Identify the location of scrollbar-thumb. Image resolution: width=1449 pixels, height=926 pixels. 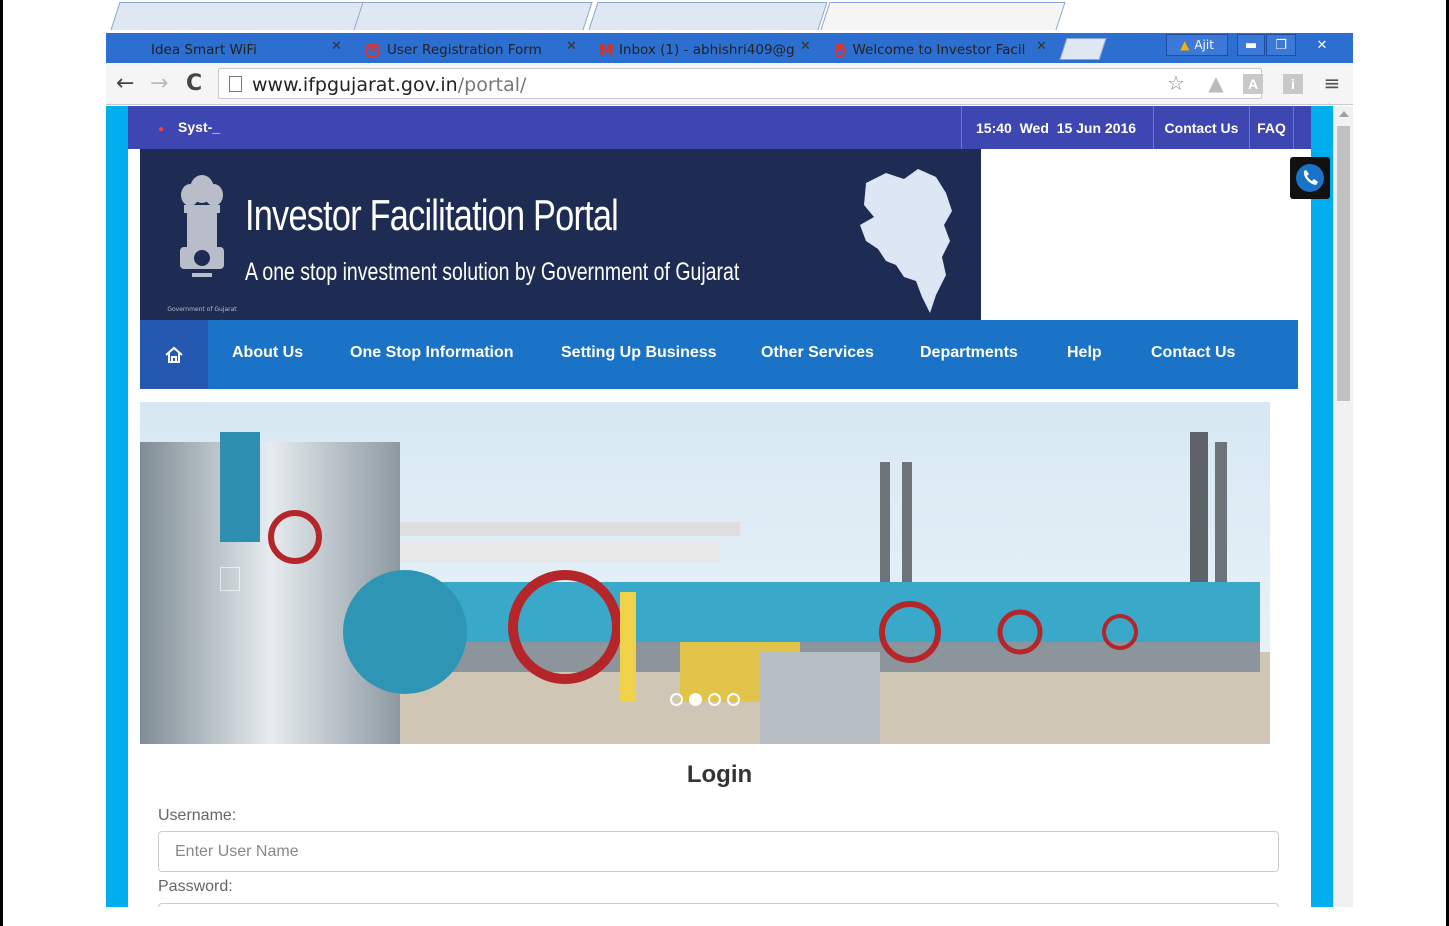
(1343, 263).